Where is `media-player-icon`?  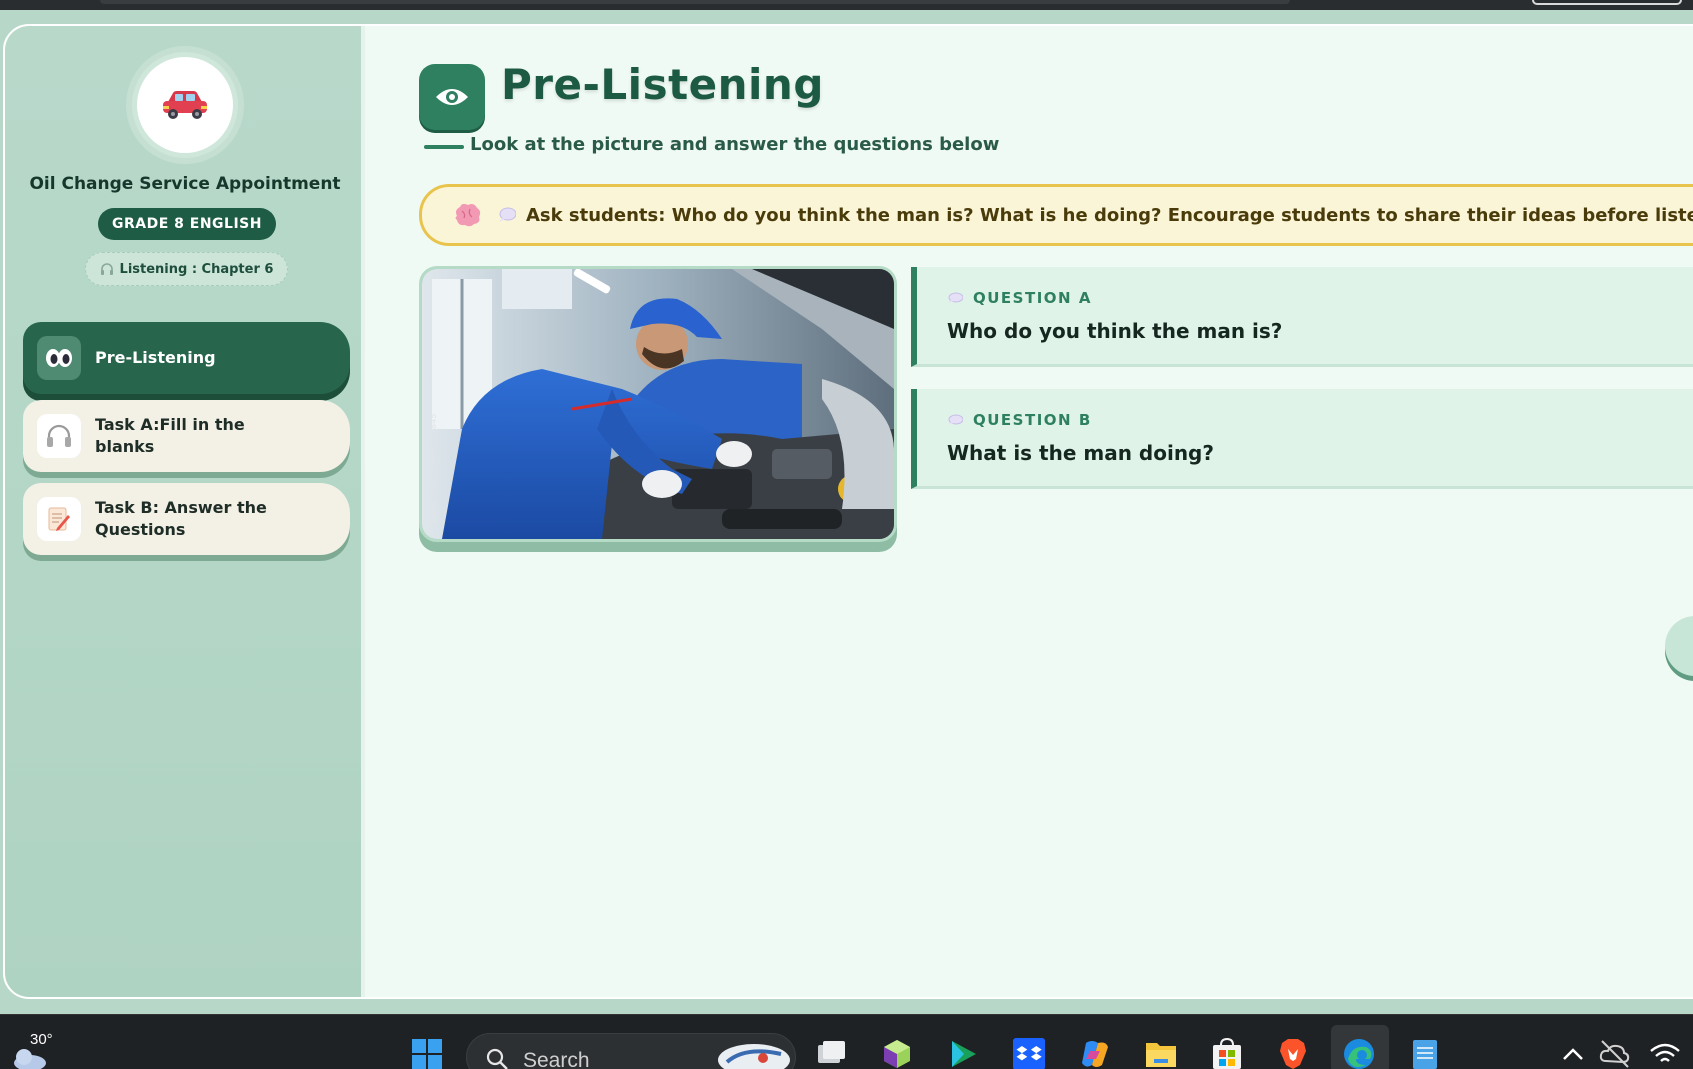
media-player-icon is located at coordinates (963, 1053).